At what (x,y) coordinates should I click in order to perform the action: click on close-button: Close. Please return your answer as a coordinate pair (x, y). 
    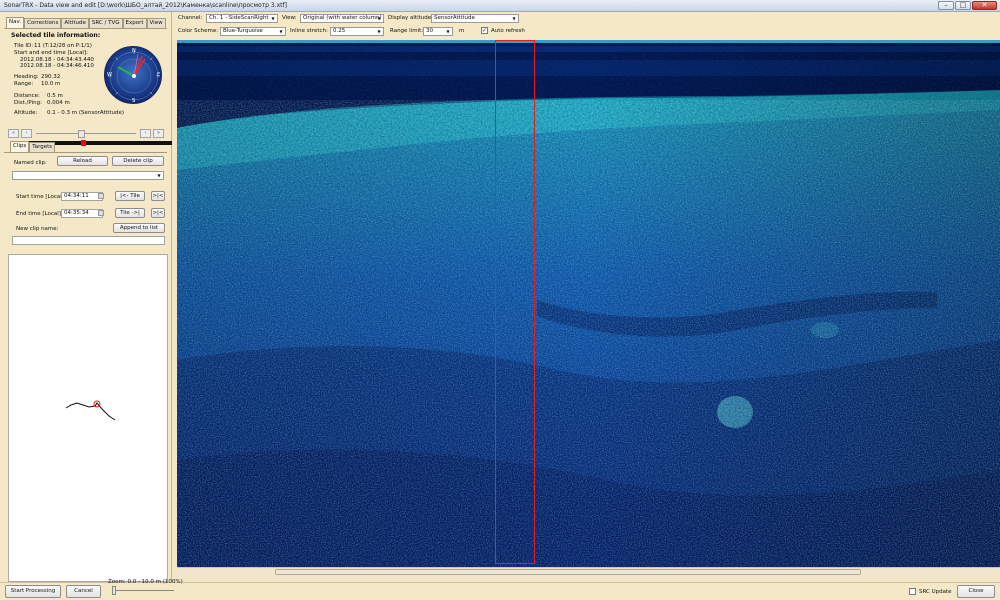
    Looking at the image, I should click on (976, 591).